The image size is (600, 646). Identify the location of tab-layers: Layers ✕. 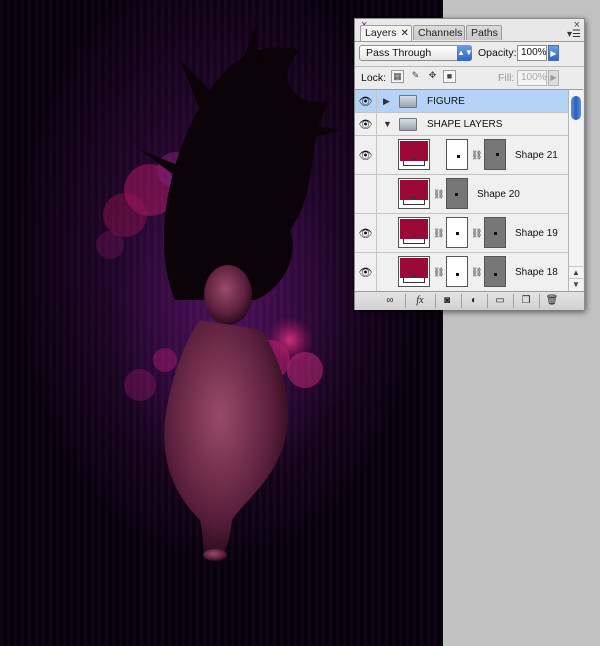
(386, 33).